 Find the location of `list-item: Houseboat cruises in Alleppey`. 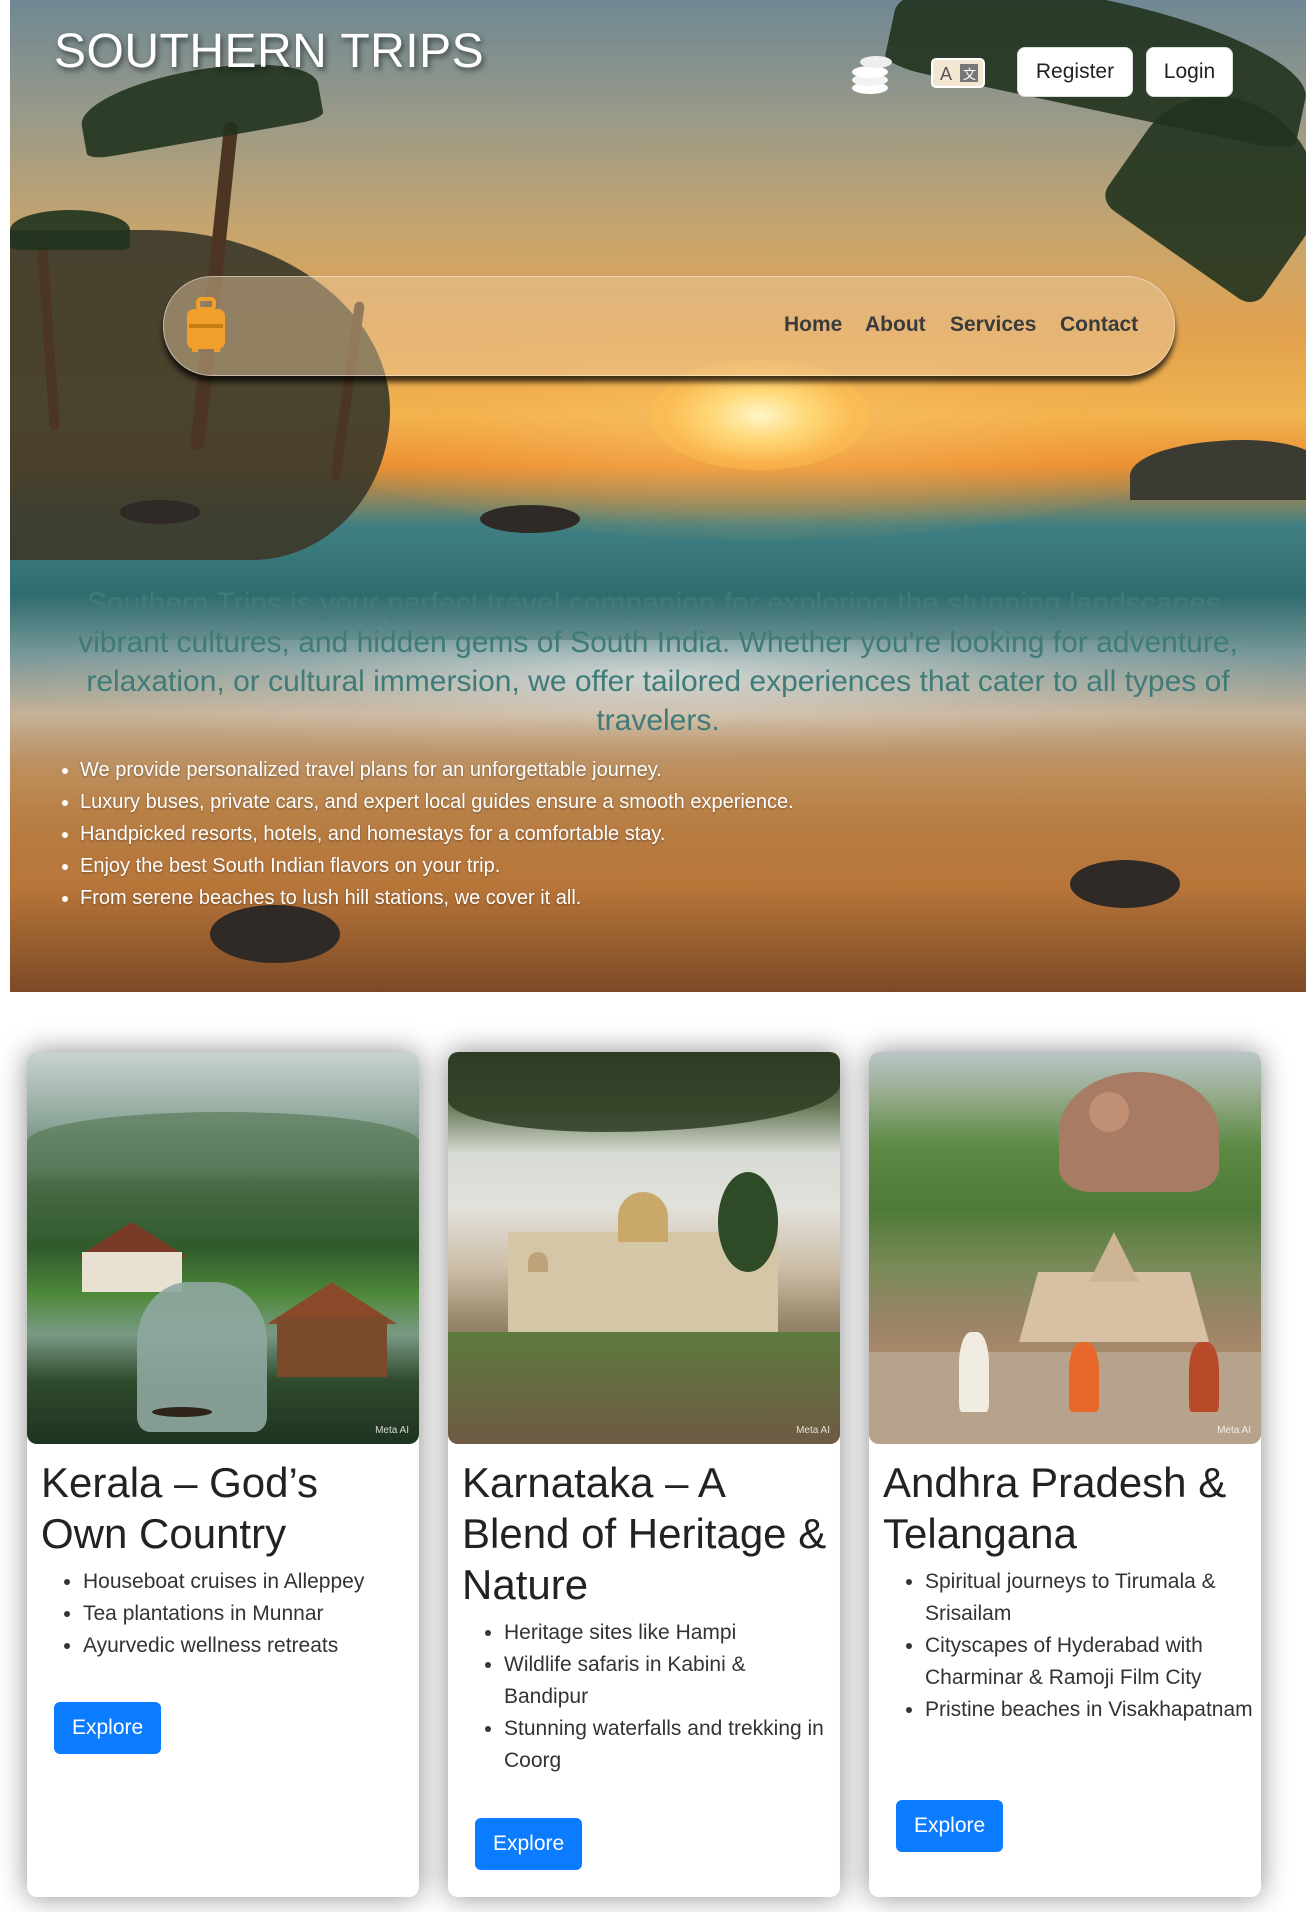

list-item: Houseboat cruises in Alleppey is located at coordinates (248, 1582).